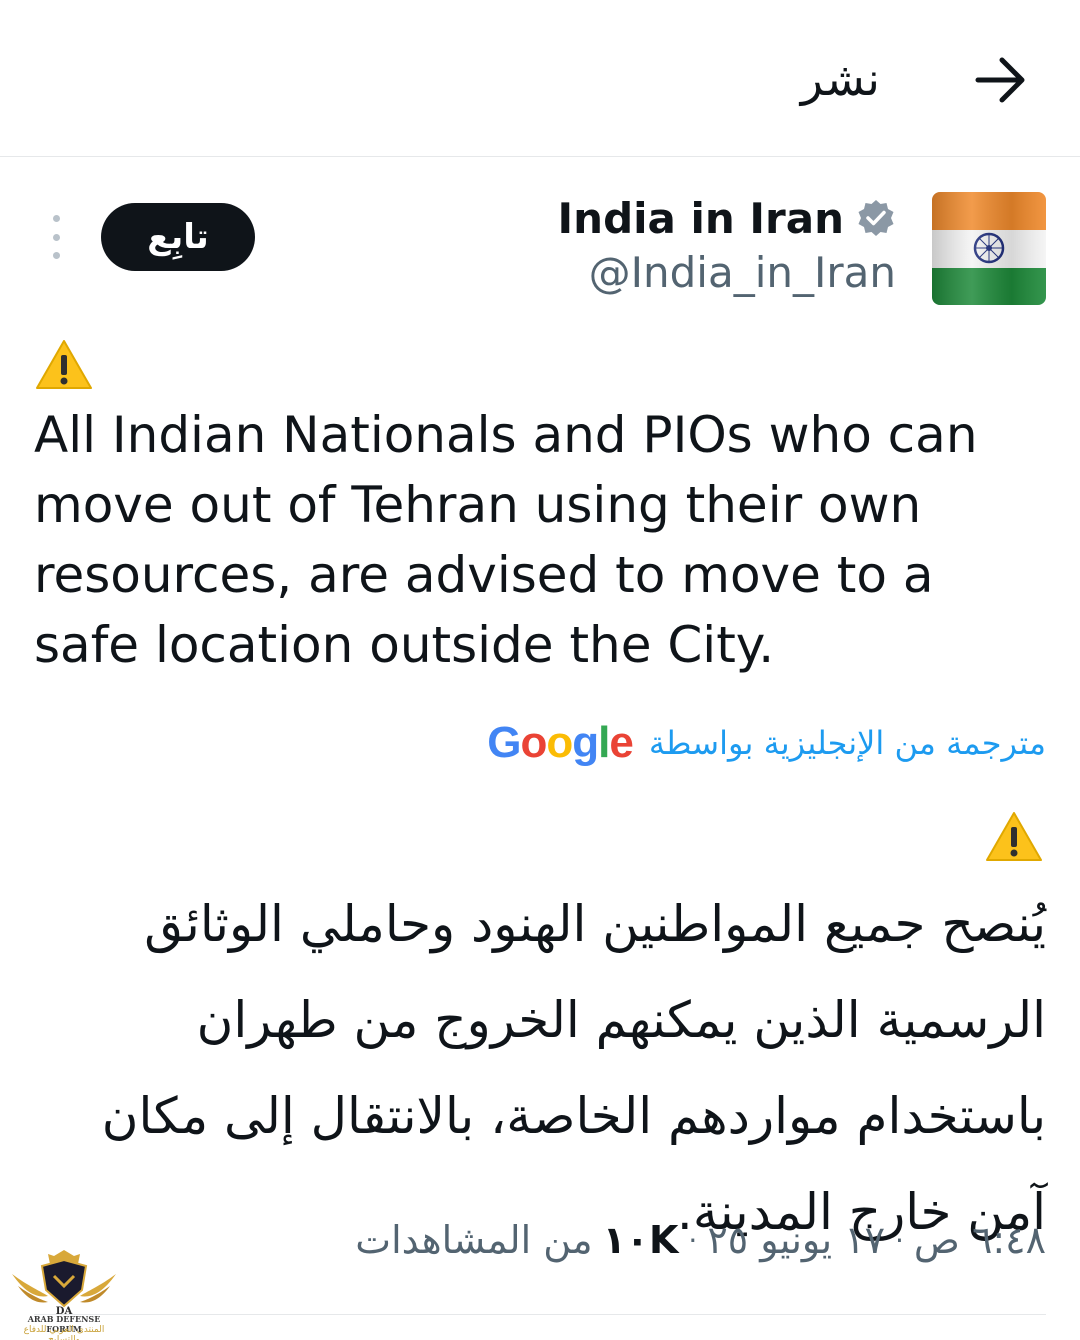 The width and height of the screenshot is (1080, 1340). Describe the element at coordinates (980, 1240) in the screenshot. I see `tweet-time: ٦:٤٨ ص` at that location.